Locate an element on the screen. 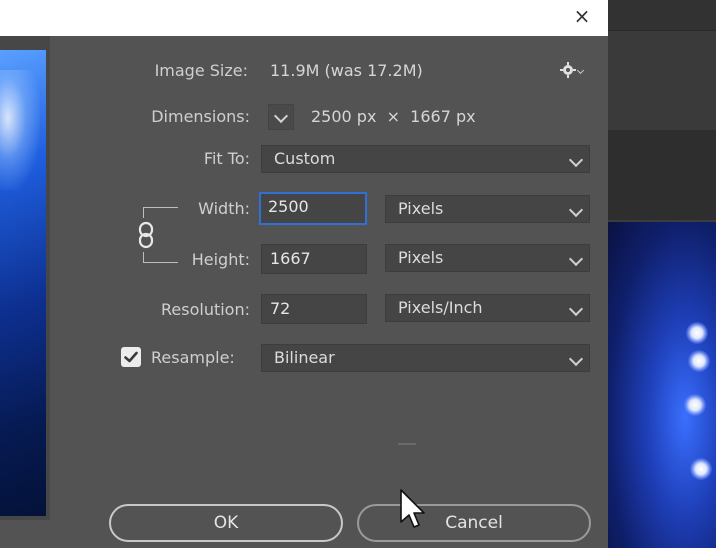 This screenshot has width=716, height=548. dimensions-value: 2500 px × 1667 px is located at coordinates (393, 116).